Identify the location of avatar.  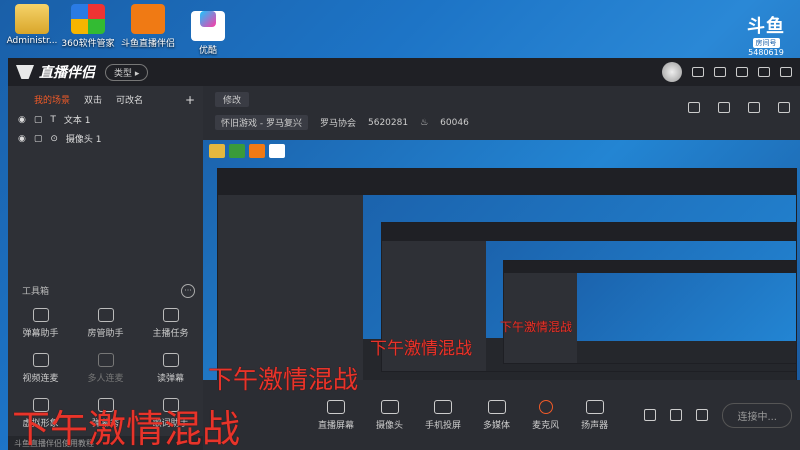
(672, 72).